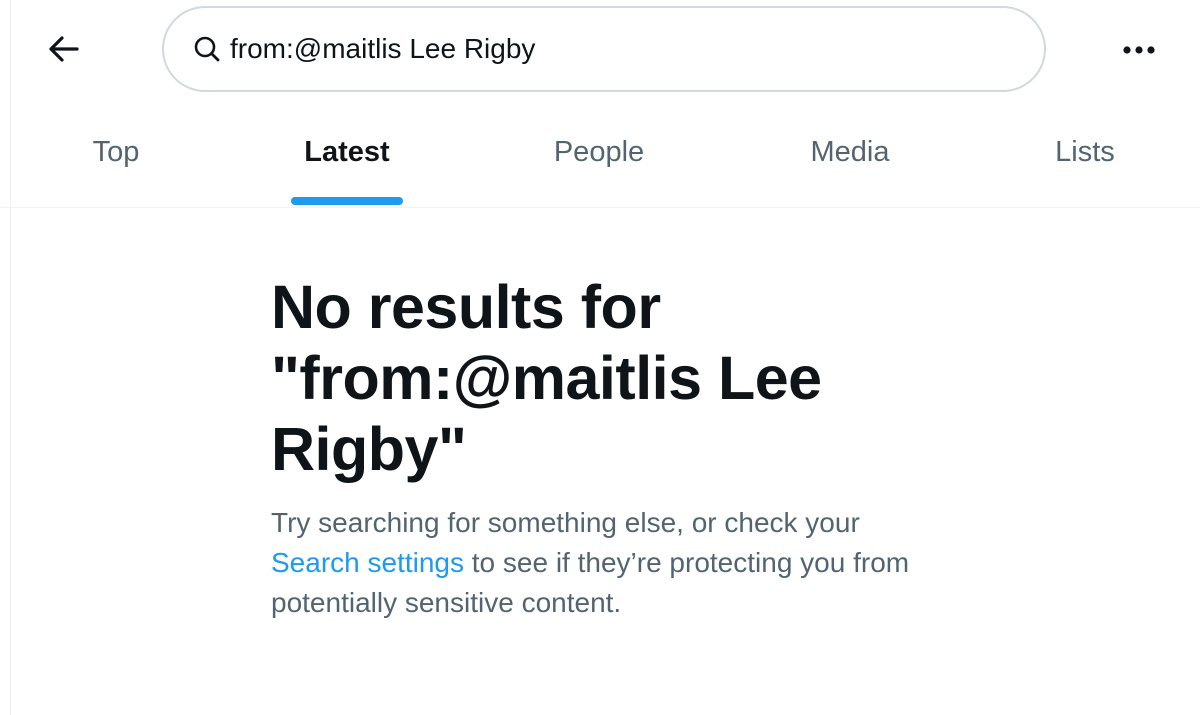  I want to click on tab-lists: Lists, so click(1085, 159).